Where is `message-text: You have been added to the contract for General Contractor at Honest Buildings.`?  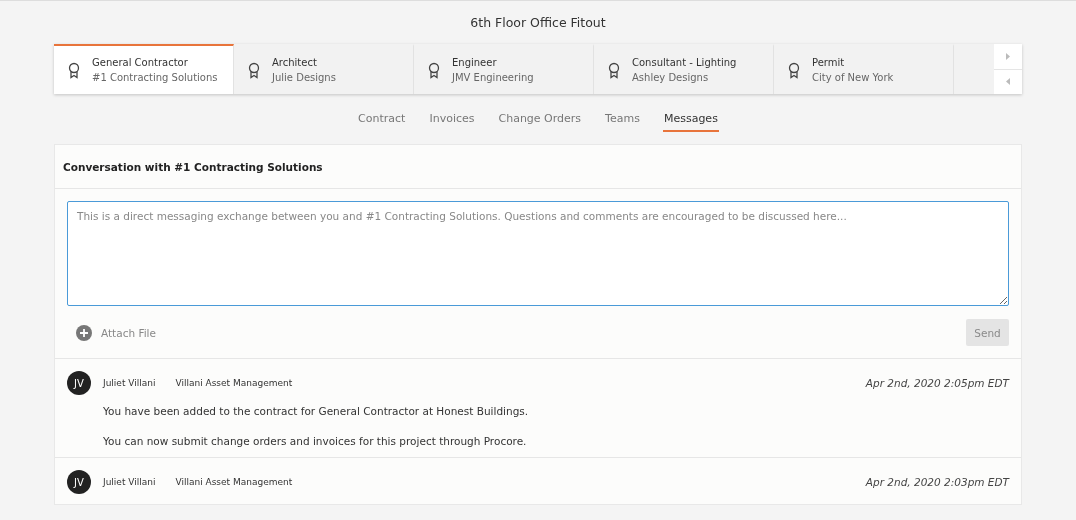
message-text: You have been added to the contract for General Contractor at Honest Buildings. is located at coordinates (316, 411).